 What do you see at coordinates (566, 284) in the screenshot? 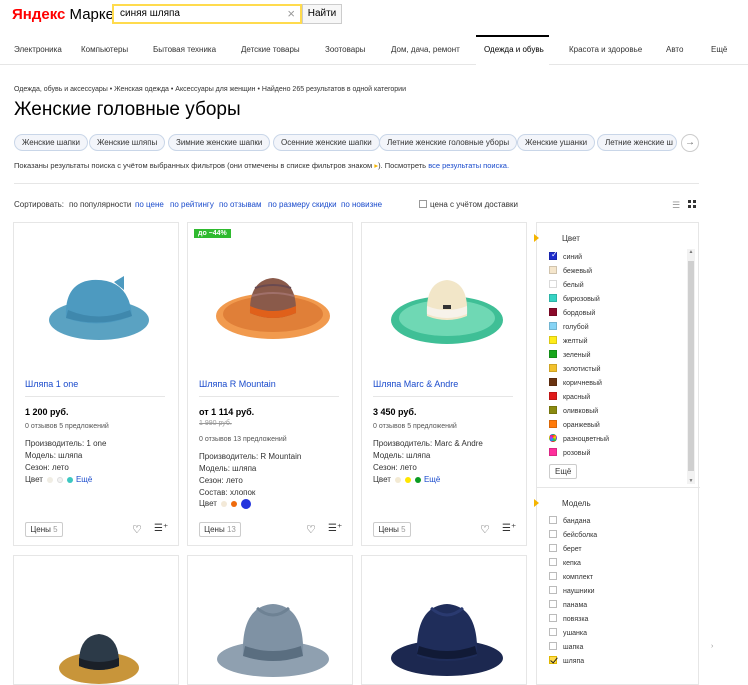
I see `filter-color-option: белый` at bounding box center [566, 284].